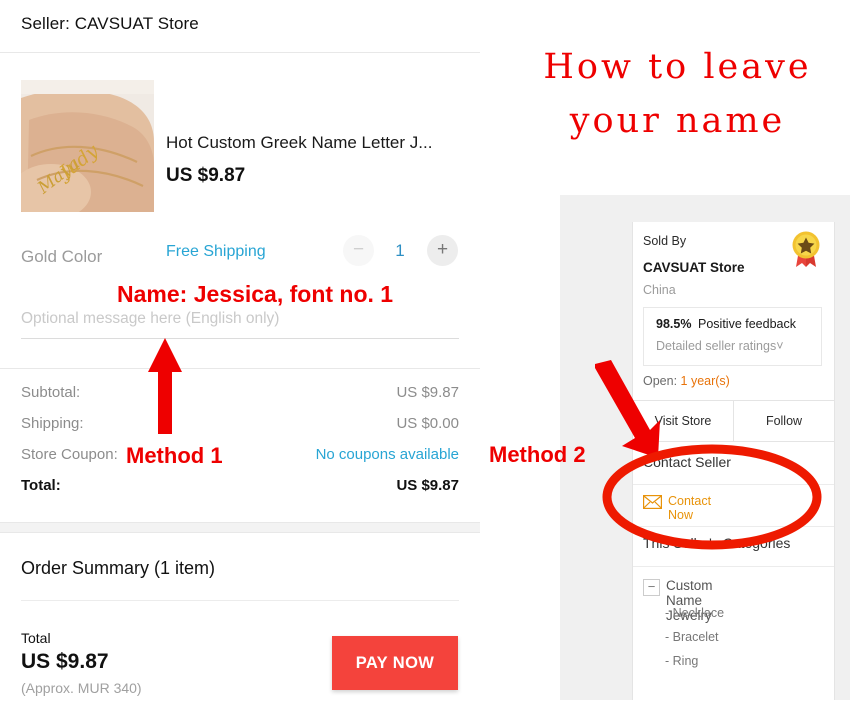 The image size is (850, 710). Describe the element at coordinates (255, 294) in the screenshot. I see `annotation-name-hint: Name: Jessica, font no. 1` at that location.